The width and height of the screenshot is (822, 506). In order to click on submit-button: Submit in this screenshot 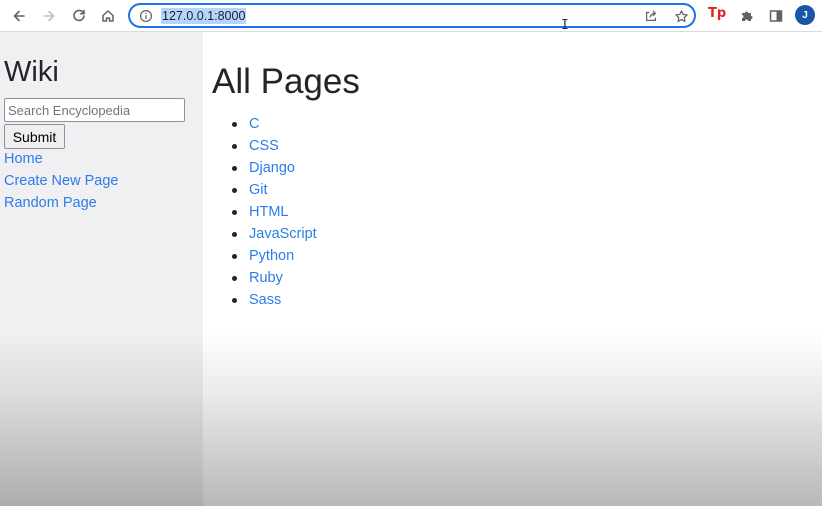, I will do `click(34, 136)`.